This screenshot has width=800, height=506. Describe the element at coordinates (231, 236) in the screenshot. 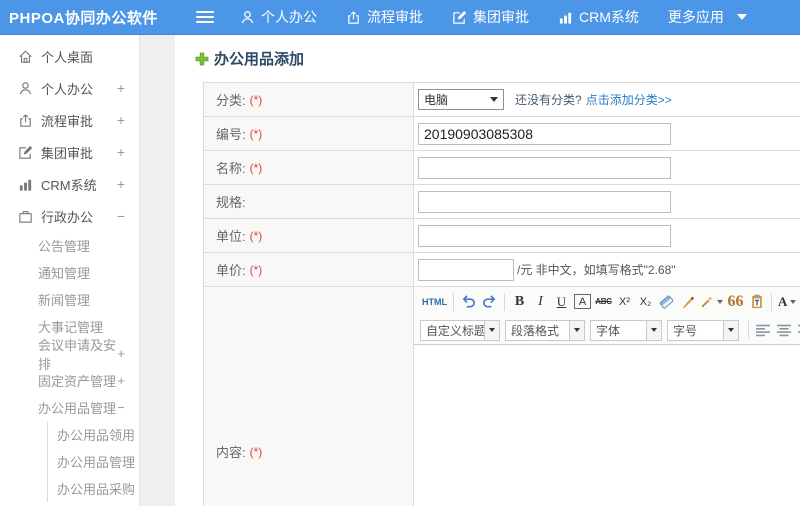

I see `unit-label: 单位:` at that location.